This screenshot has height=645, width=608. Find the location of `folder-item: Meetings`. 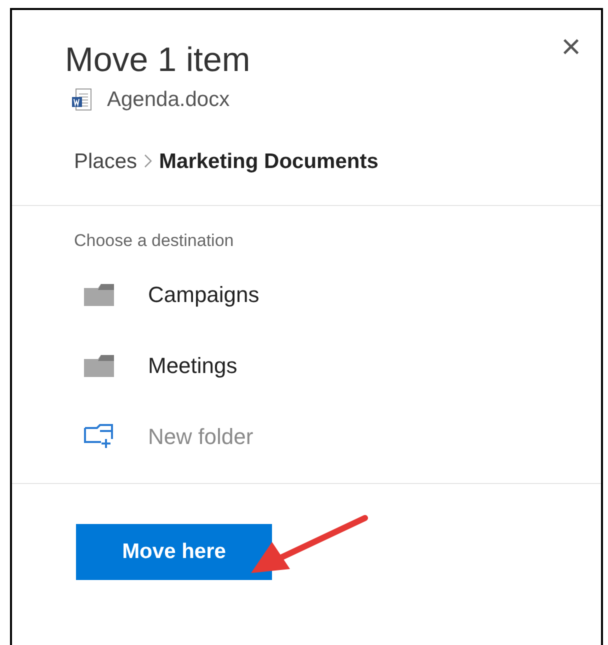

folder-item: Meetings is located at coordinates (193, 365).